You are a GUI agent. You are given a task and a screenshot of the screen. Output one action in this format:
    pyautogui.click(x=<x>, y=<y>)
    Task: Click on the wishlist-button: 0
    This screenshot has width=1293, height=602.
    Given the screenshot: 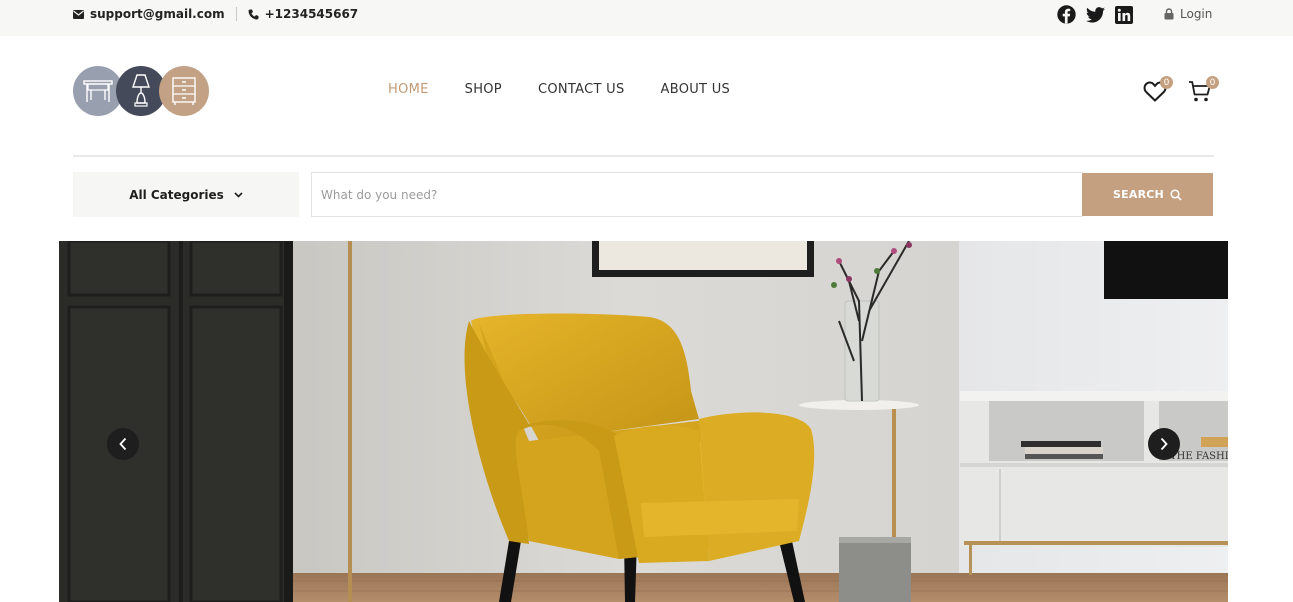 What is the action you would take?
    pyautogui.click(x=1158, y=91)
    